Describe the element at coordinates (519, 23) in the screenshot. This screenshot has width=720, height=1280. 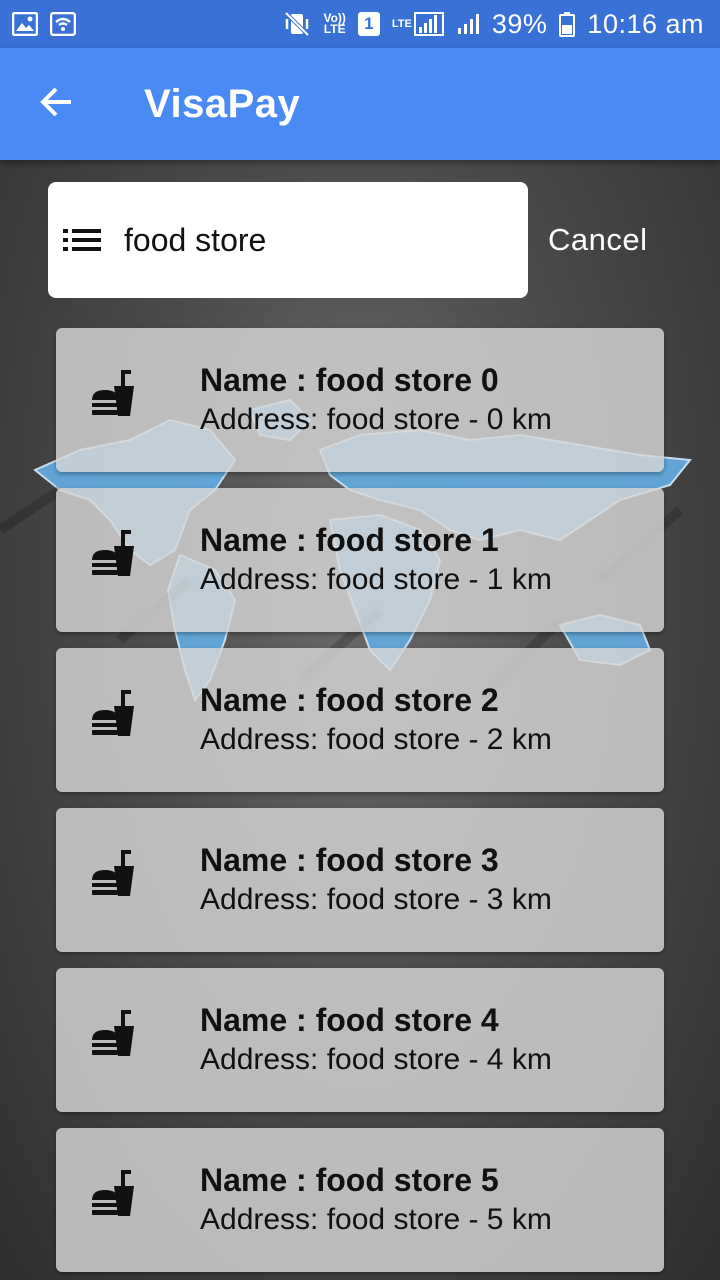
I see `battery-percent: 39%` at that location.